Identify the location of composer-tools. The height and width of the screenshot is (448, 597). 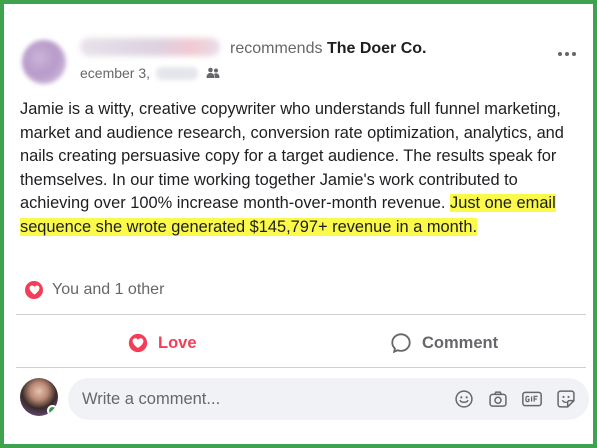
(515, 399).